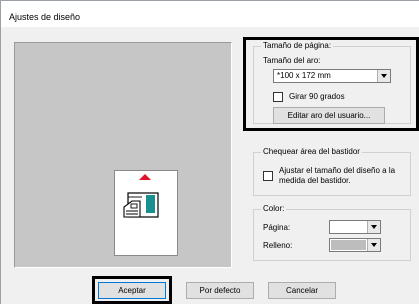 This screenshot has height=304, width=419. I want to click on color-group-label: Color:, so click(274, 208).